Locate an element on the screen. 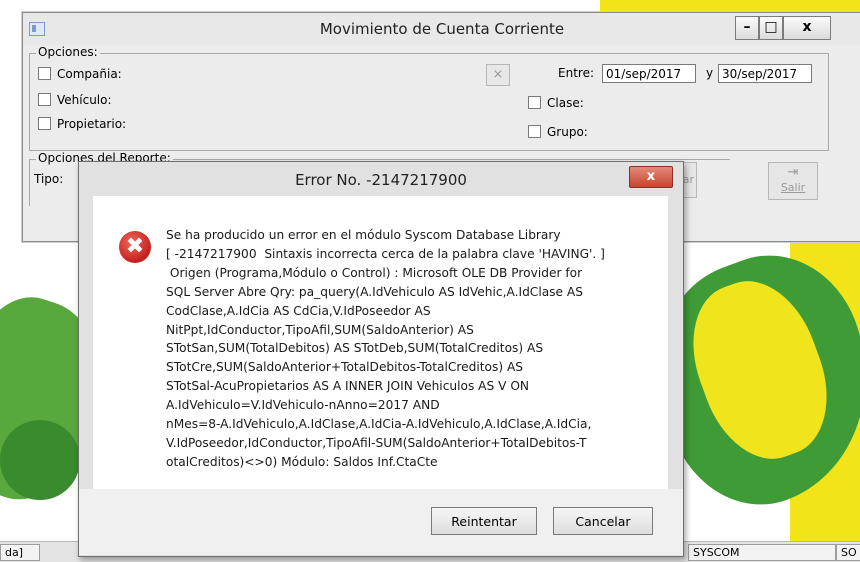 The width and height of the screenshot is (860, 562). checkbox-label: Clase: is located at coordinates (565, 103).